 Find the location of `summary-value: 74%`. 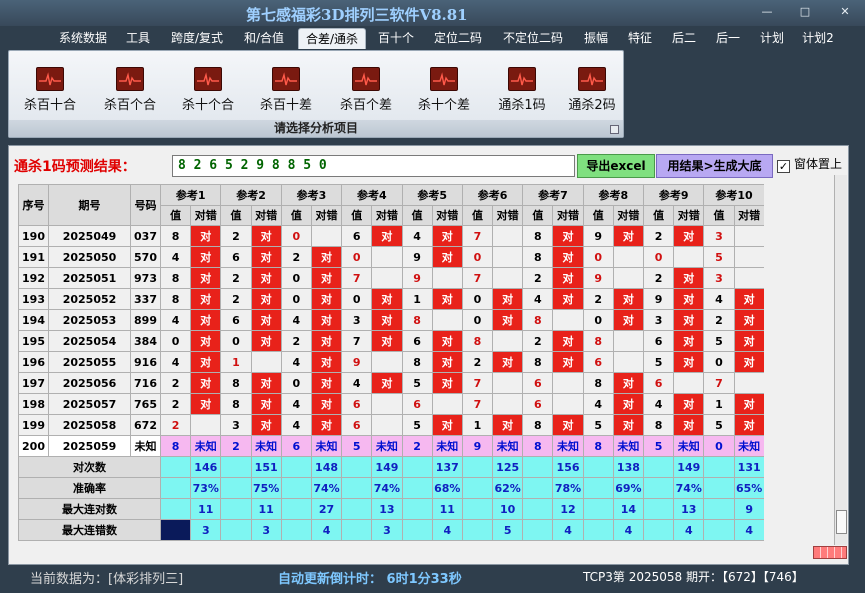

summary-value: 74% is located at coordinates (689, 488).